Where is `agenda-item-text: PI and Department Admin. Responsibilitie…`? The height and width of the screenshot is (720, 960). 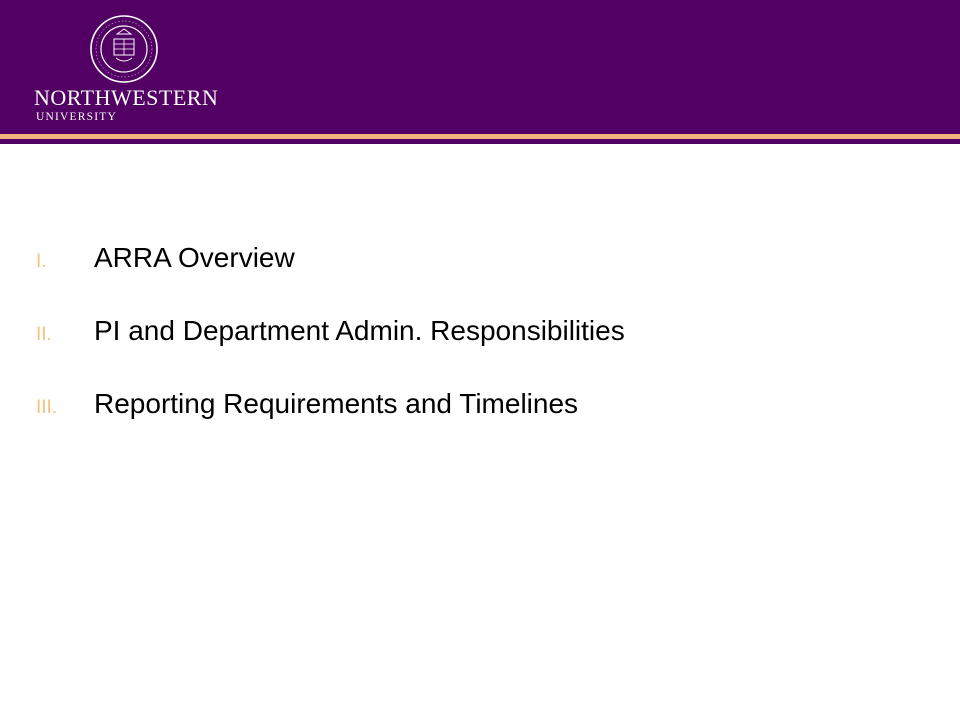
agenda-item-text: PI and Department Admin. Responsibilitie… is located at coordinates (359, 330).